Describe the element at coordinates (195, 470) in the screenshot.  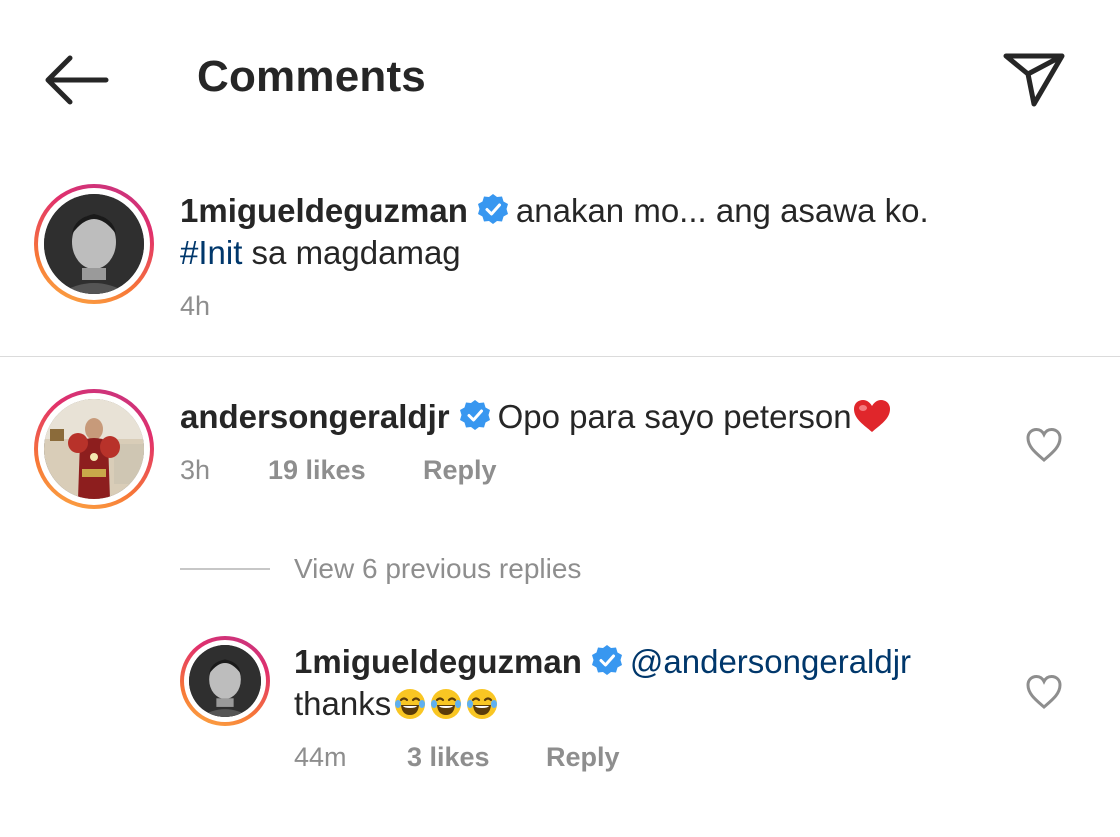
I see `comment-time: 3h` at that location.